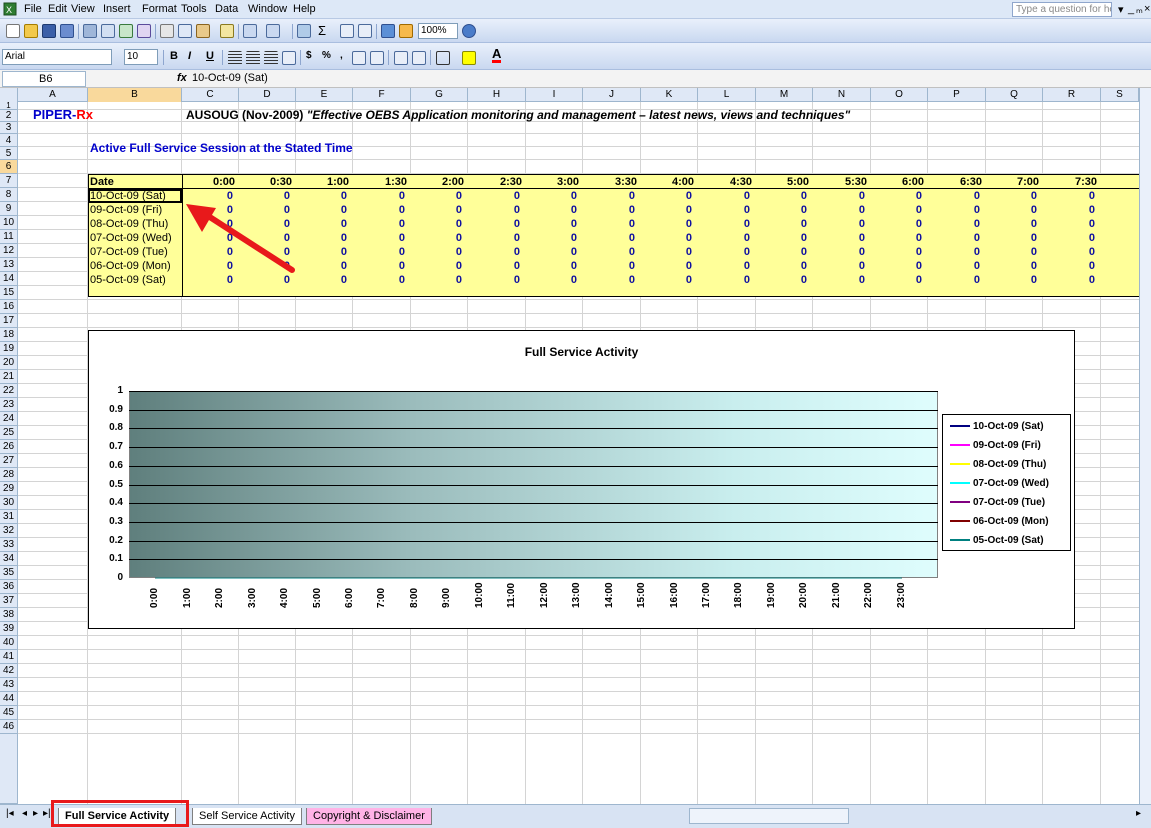 The width and height of the screenshot is (1151, 828). Describe the element at coordinates (469, 31) in the screenshot. I see `help-icon` at that location.